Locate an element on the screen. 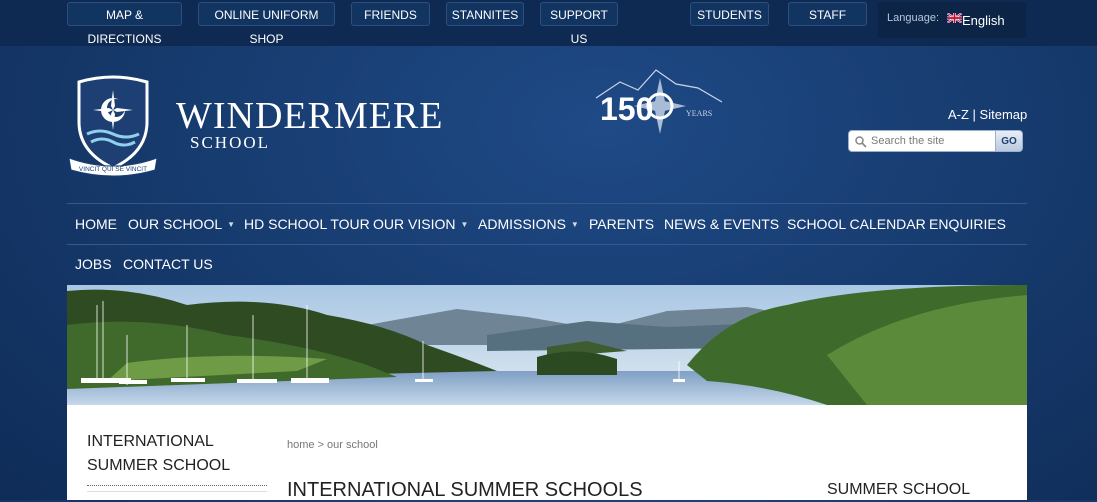  anniversary-word: YEARS is located at coordinates (699, 113).